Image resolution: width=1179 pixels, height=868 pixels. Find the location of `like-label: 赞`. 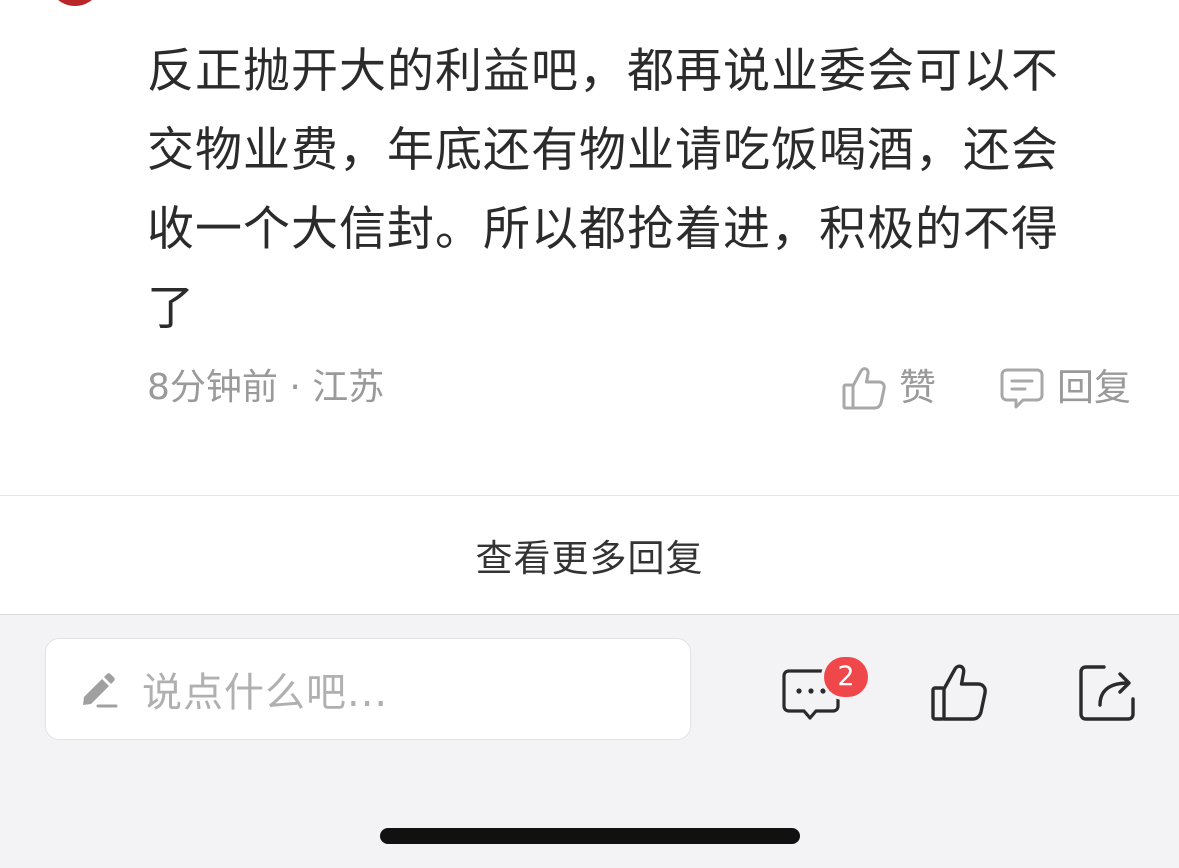

like-label: 赞 is located at coordinates (917, 387).